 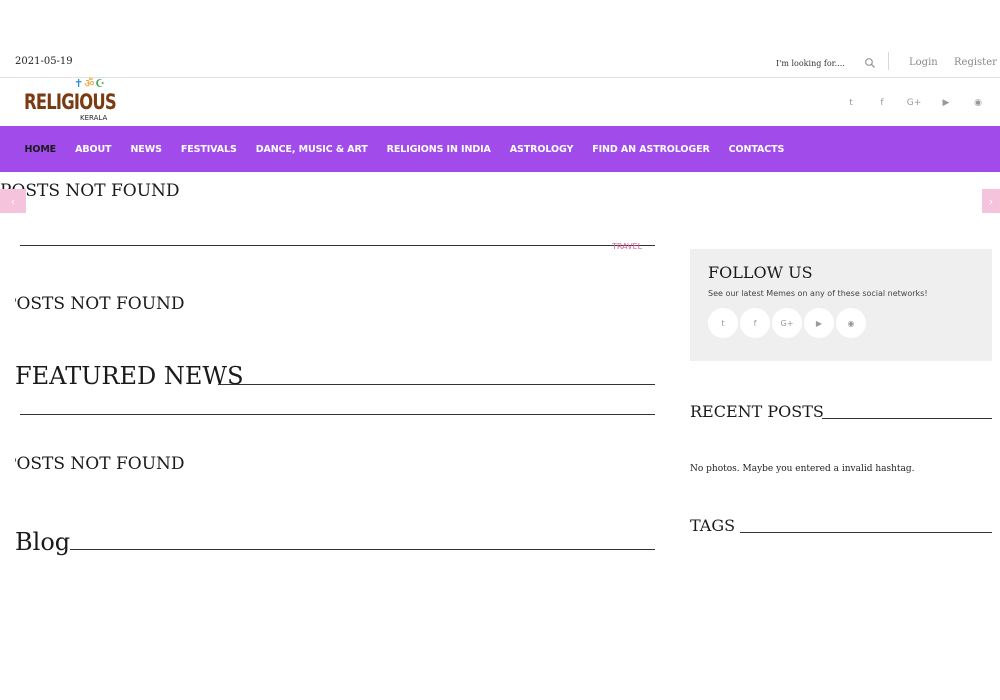 I want to click on top-bar: 2021-05-19 Login Register, so click(x=500, y=64).